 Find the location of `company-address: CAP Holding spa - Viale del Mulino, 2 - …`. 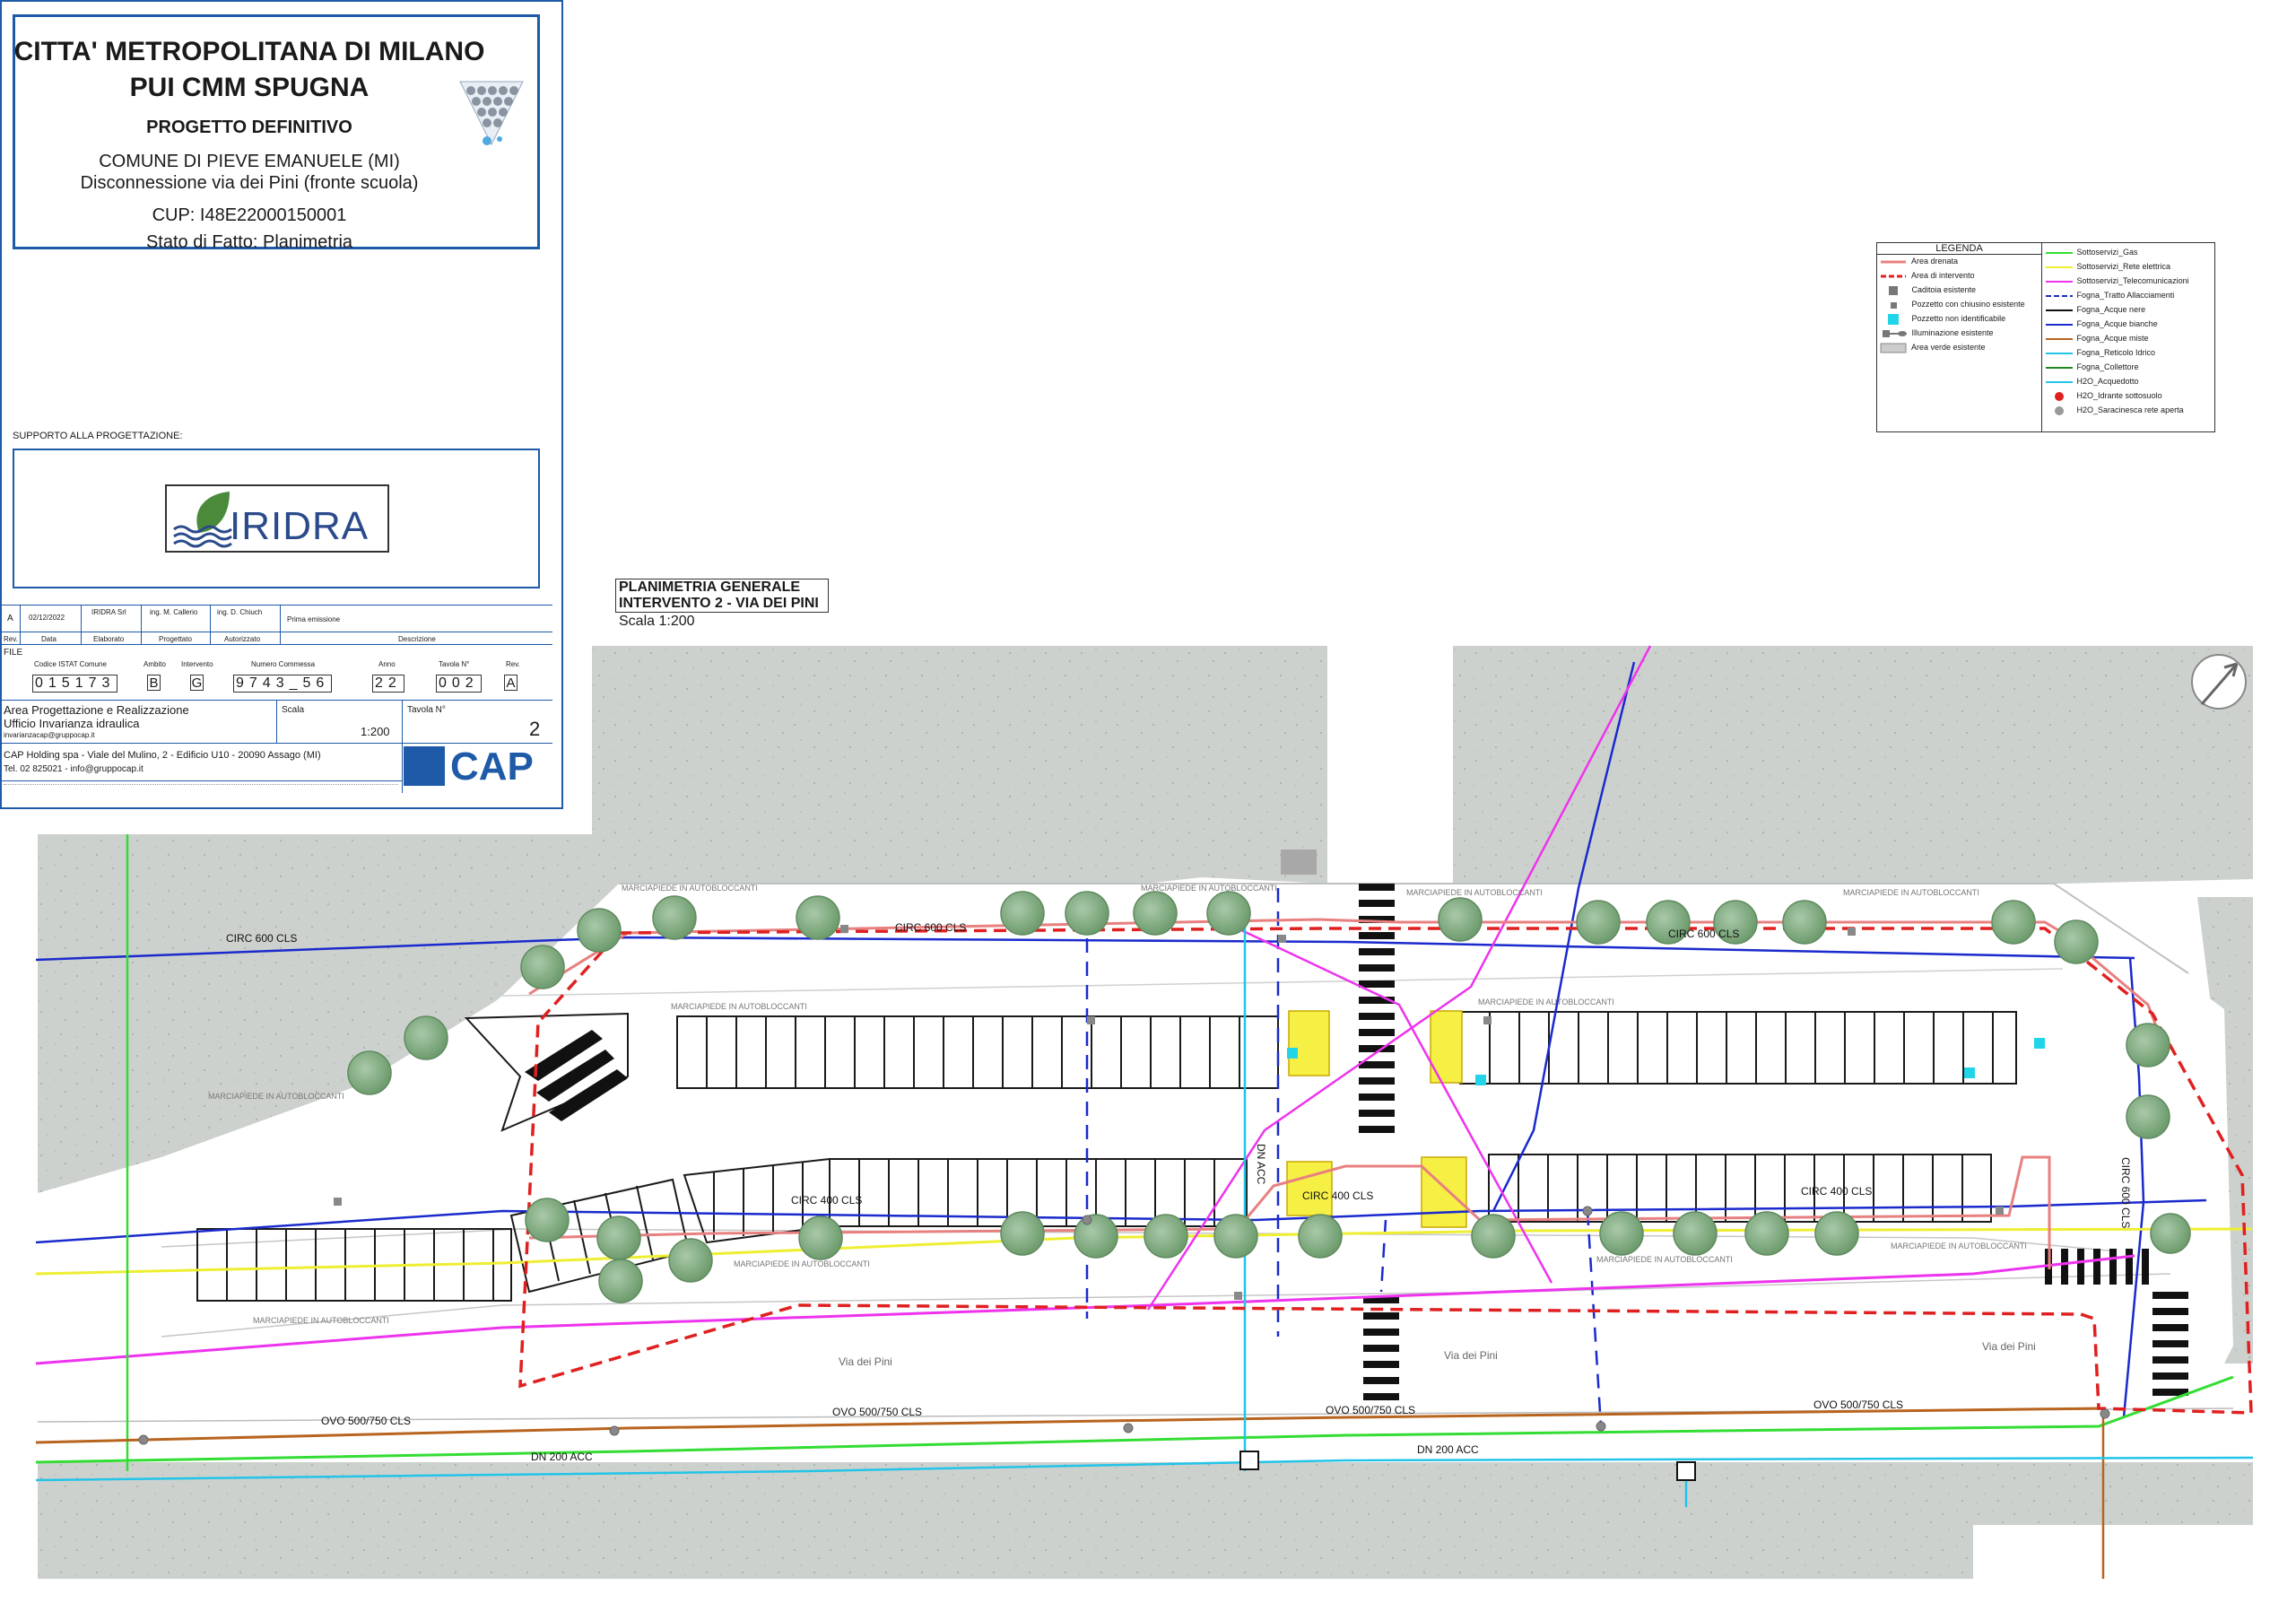

company-address: CAP Holding spa - Viale del Mulino, 2 - … is located at coordinates (162, 756).